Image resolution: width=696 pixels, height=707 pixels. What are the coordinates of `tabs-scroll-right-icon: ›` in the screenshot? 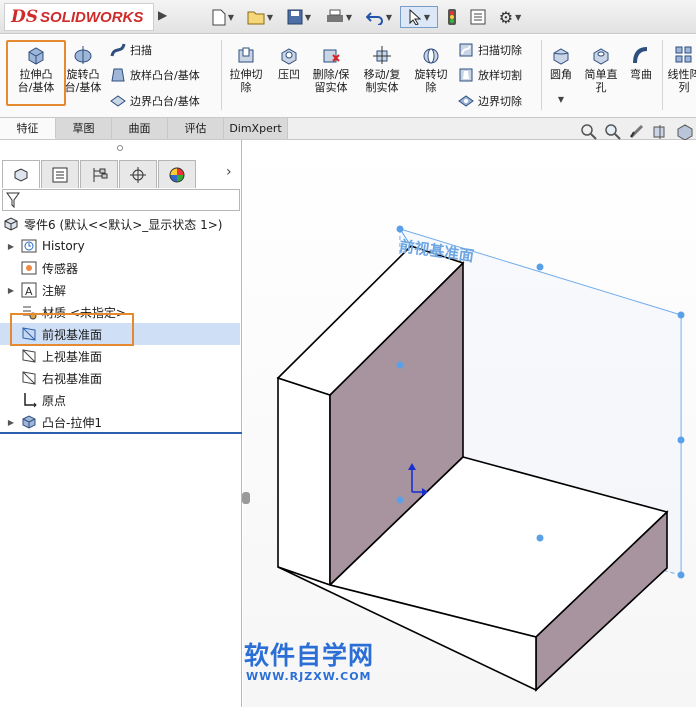 It's located at (229, 172).